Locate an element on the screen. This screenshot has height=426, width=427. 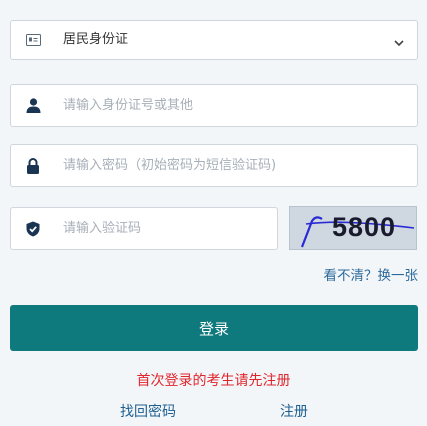
lock-icon is located at coordinates (33, 165).